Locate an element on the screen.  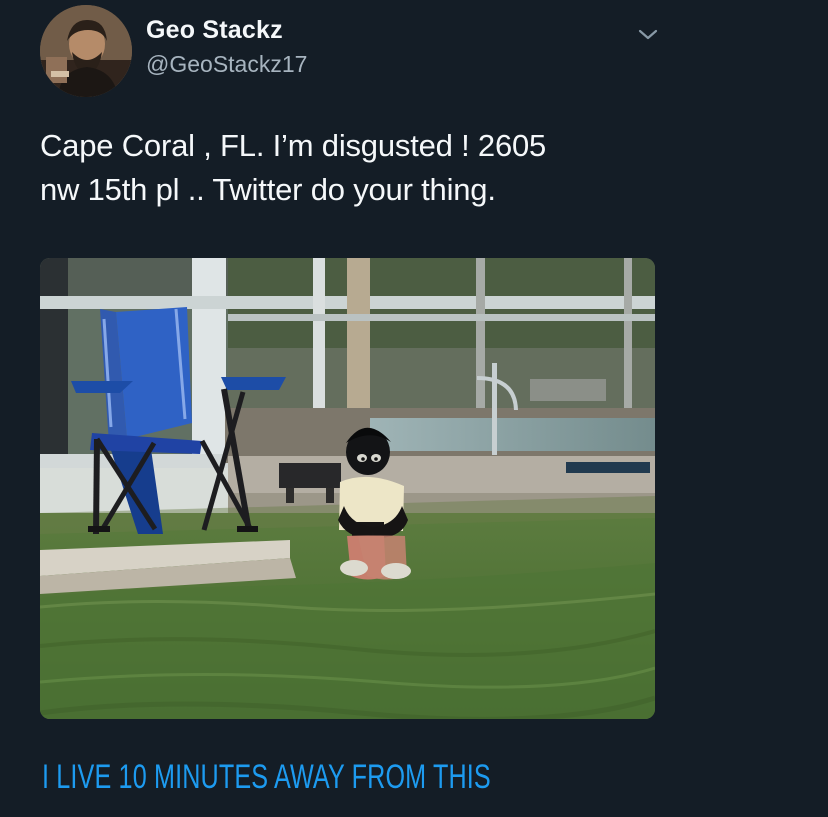
tweet-text-line: nw 15th pl .. Twitter do your thing. is located at coordinates (268, 189).